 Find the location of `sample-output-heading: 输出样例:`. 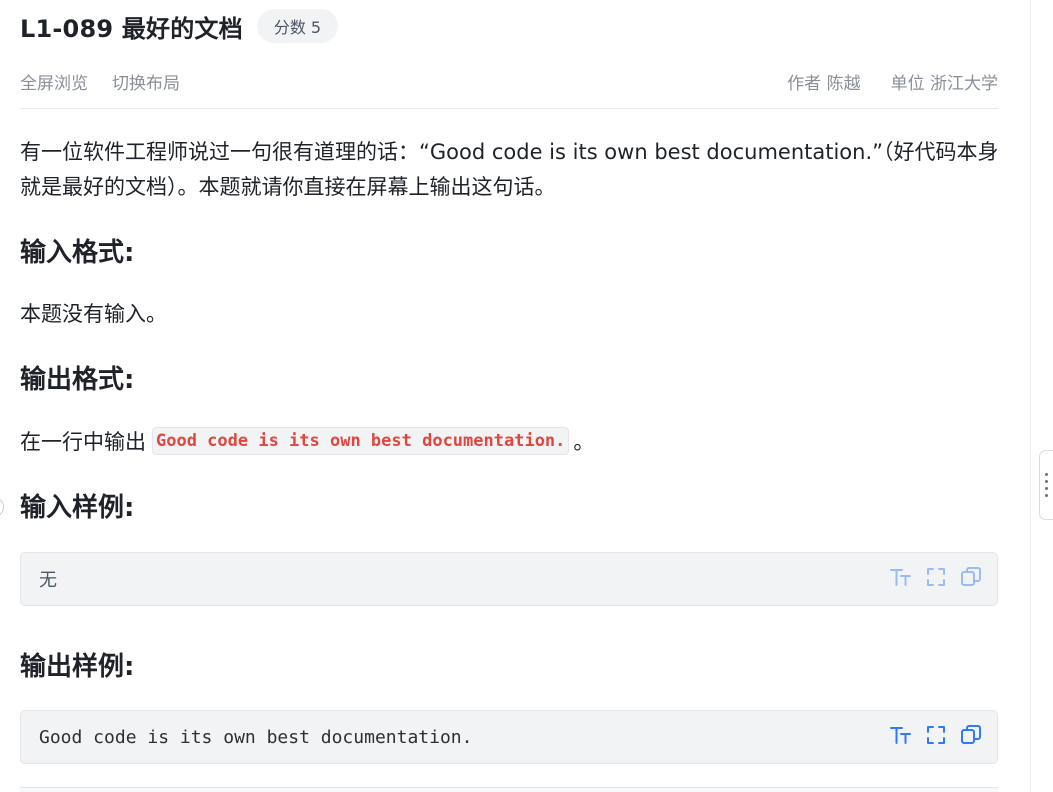

sample-output-heading: 输出样例: is located at coordinates (77, 667).